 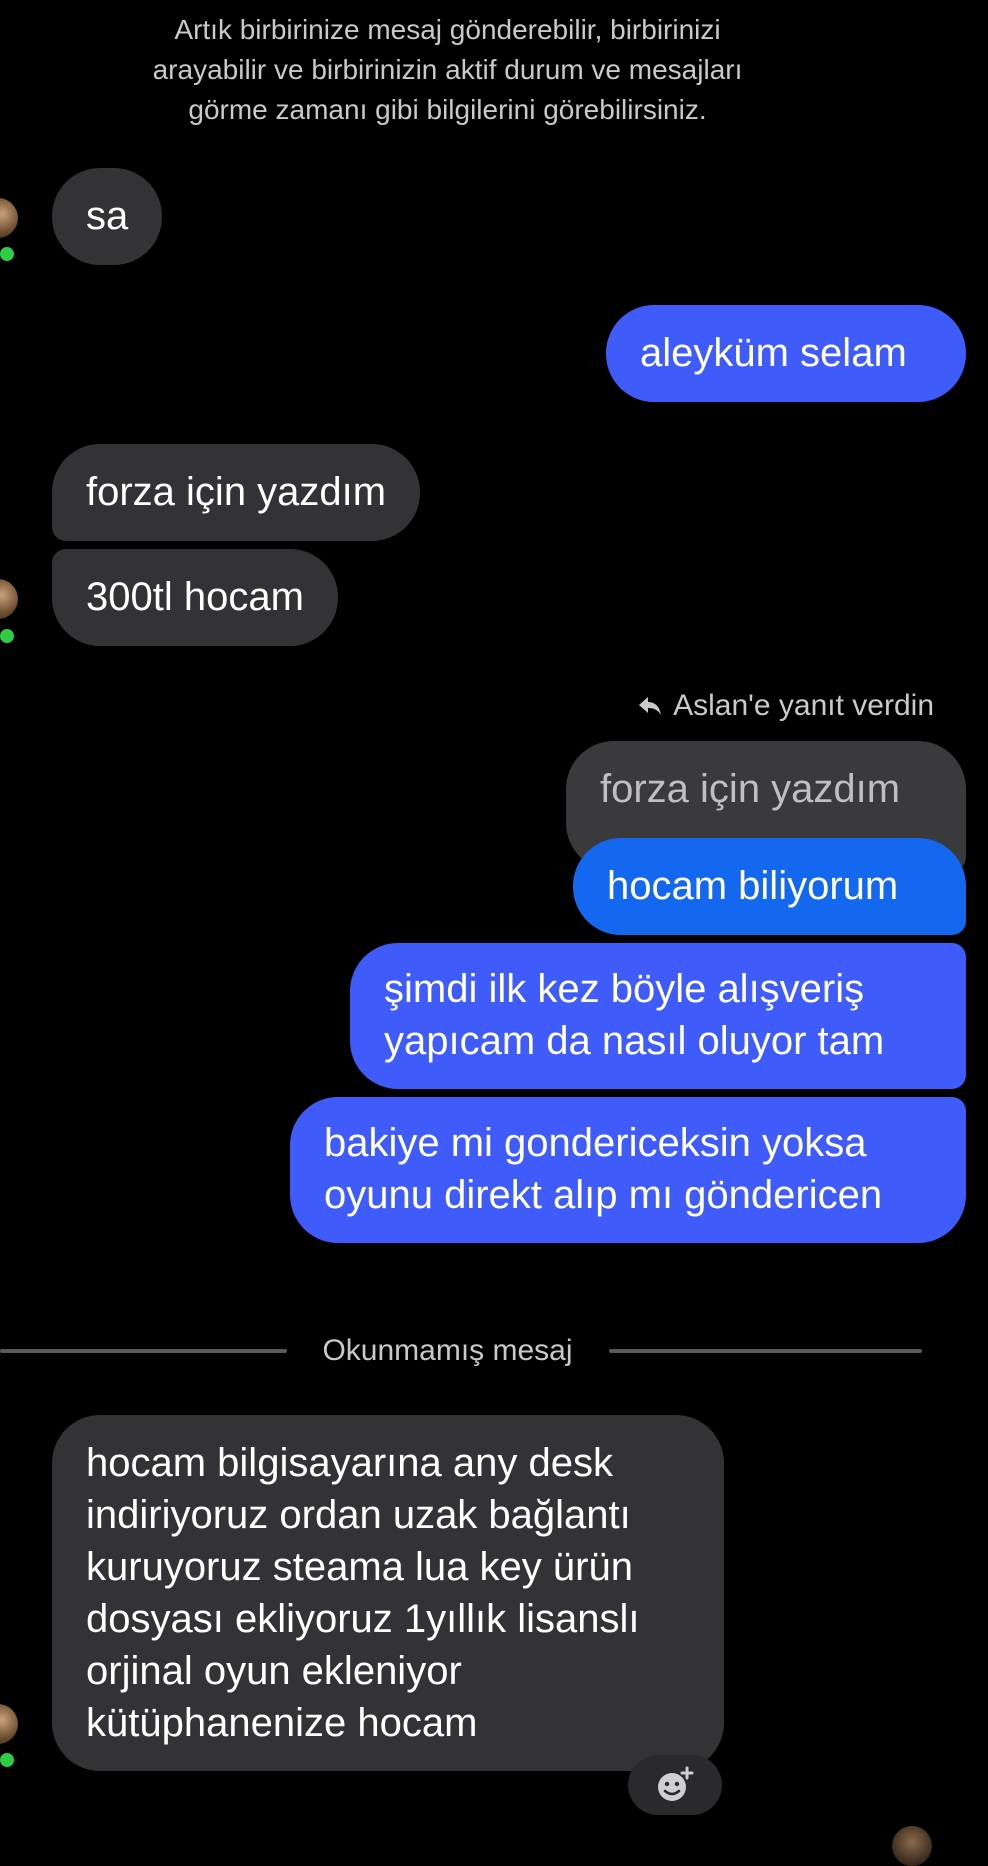 I want to click on reply-context-label: Aslan'e yanıt verdin, so click(x=785, y=706).